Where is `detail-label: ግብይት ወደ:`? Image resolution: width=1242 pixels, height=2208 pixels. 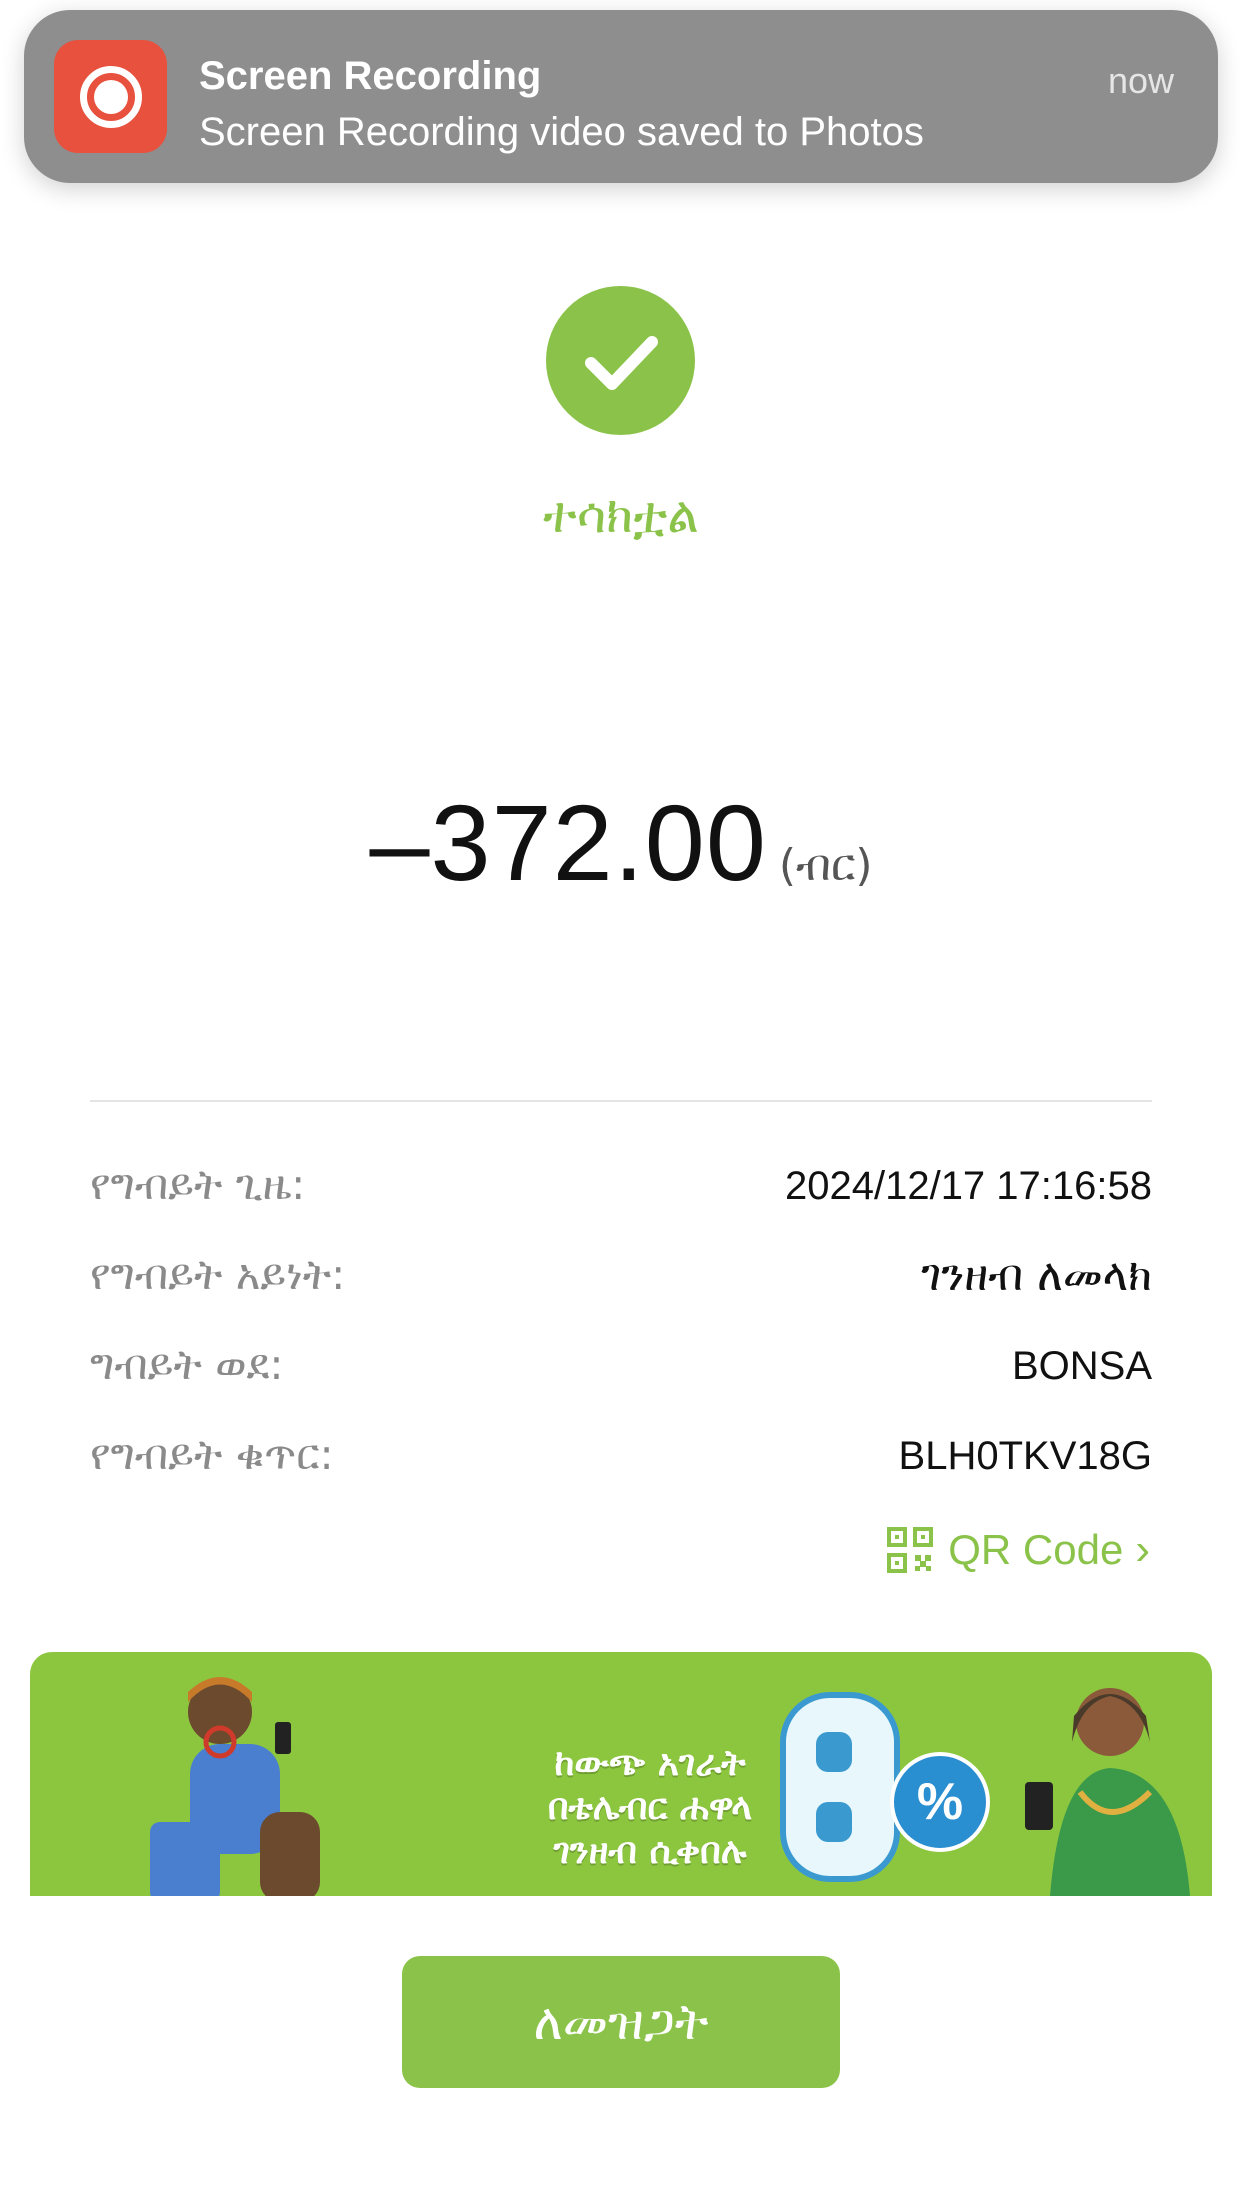 detail-label: ግብይት ወደ: is located at coordinates (187, 1364).